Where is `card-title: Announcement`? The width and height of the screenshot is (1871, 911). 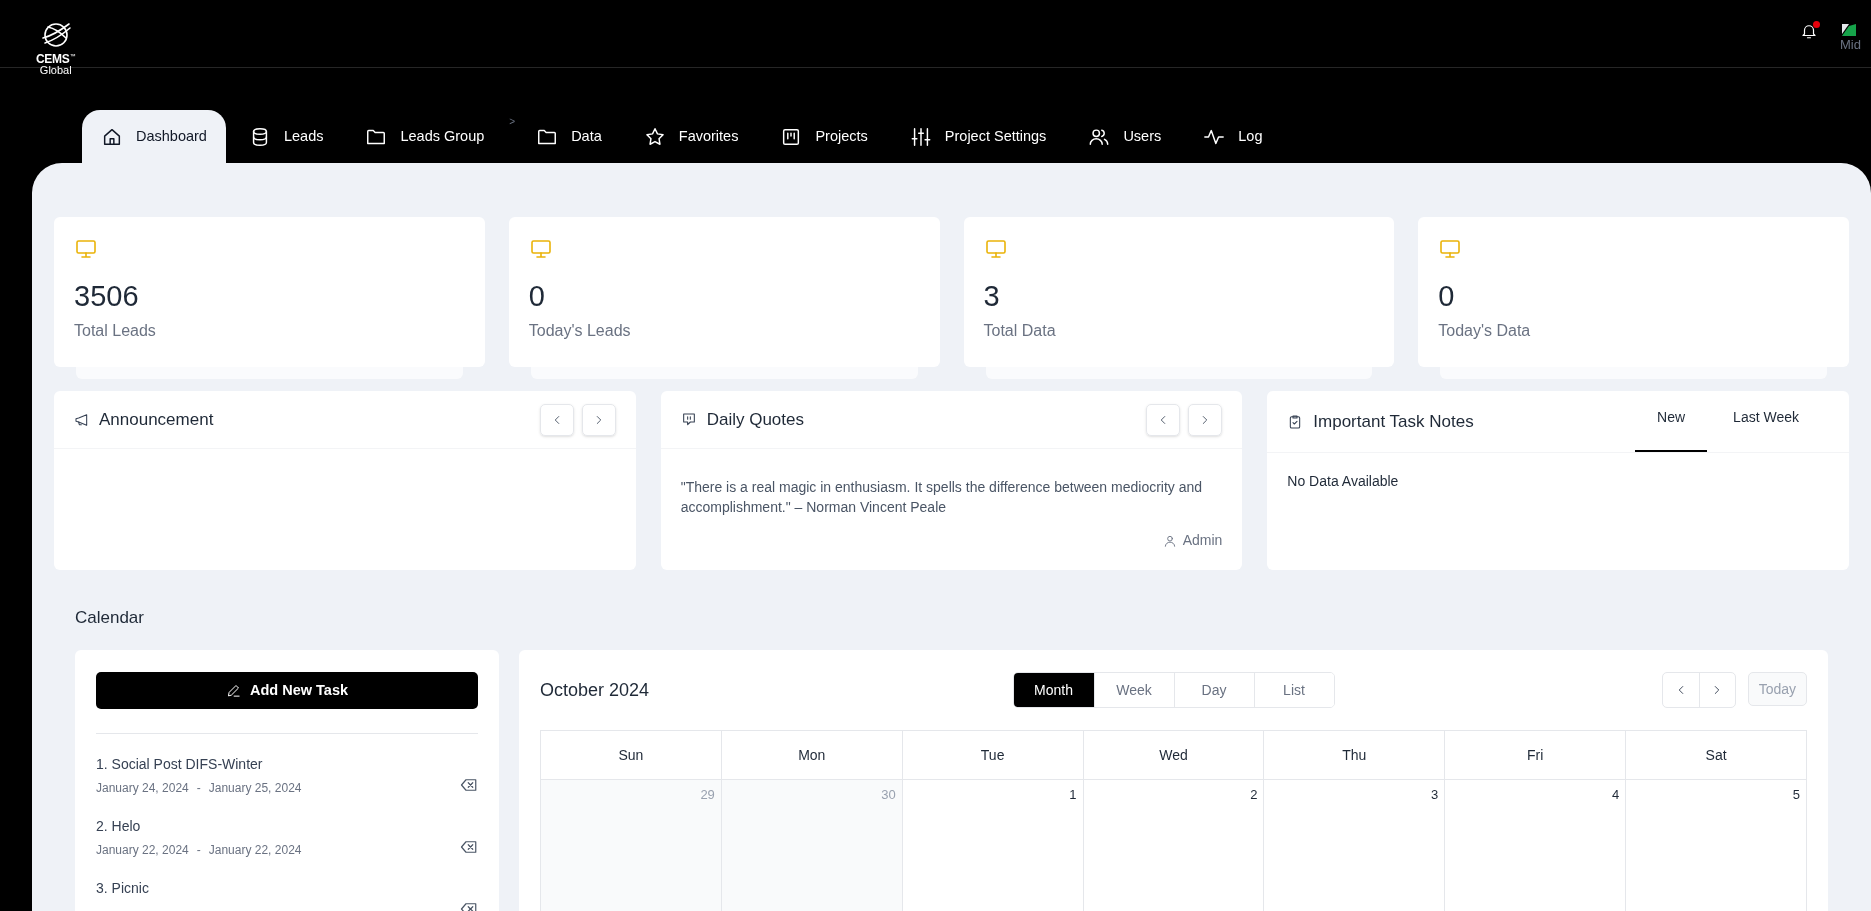
card-title: Announcement is located at coordinates (156, 419).